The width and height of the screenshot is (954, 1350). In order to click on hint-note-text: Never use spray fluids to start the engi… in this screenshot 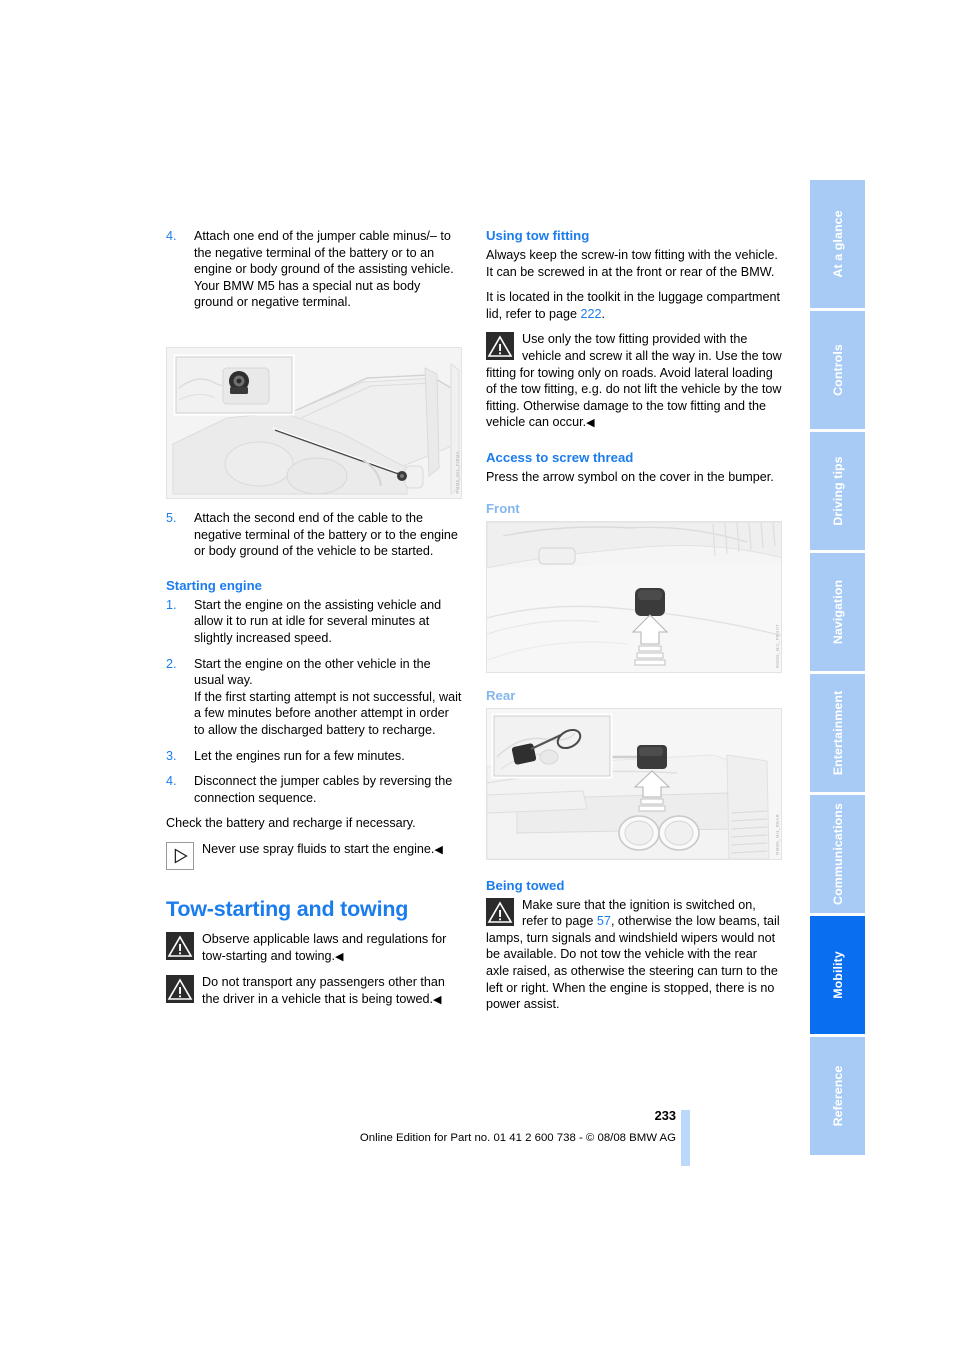, I will do `click(318, 848)`.